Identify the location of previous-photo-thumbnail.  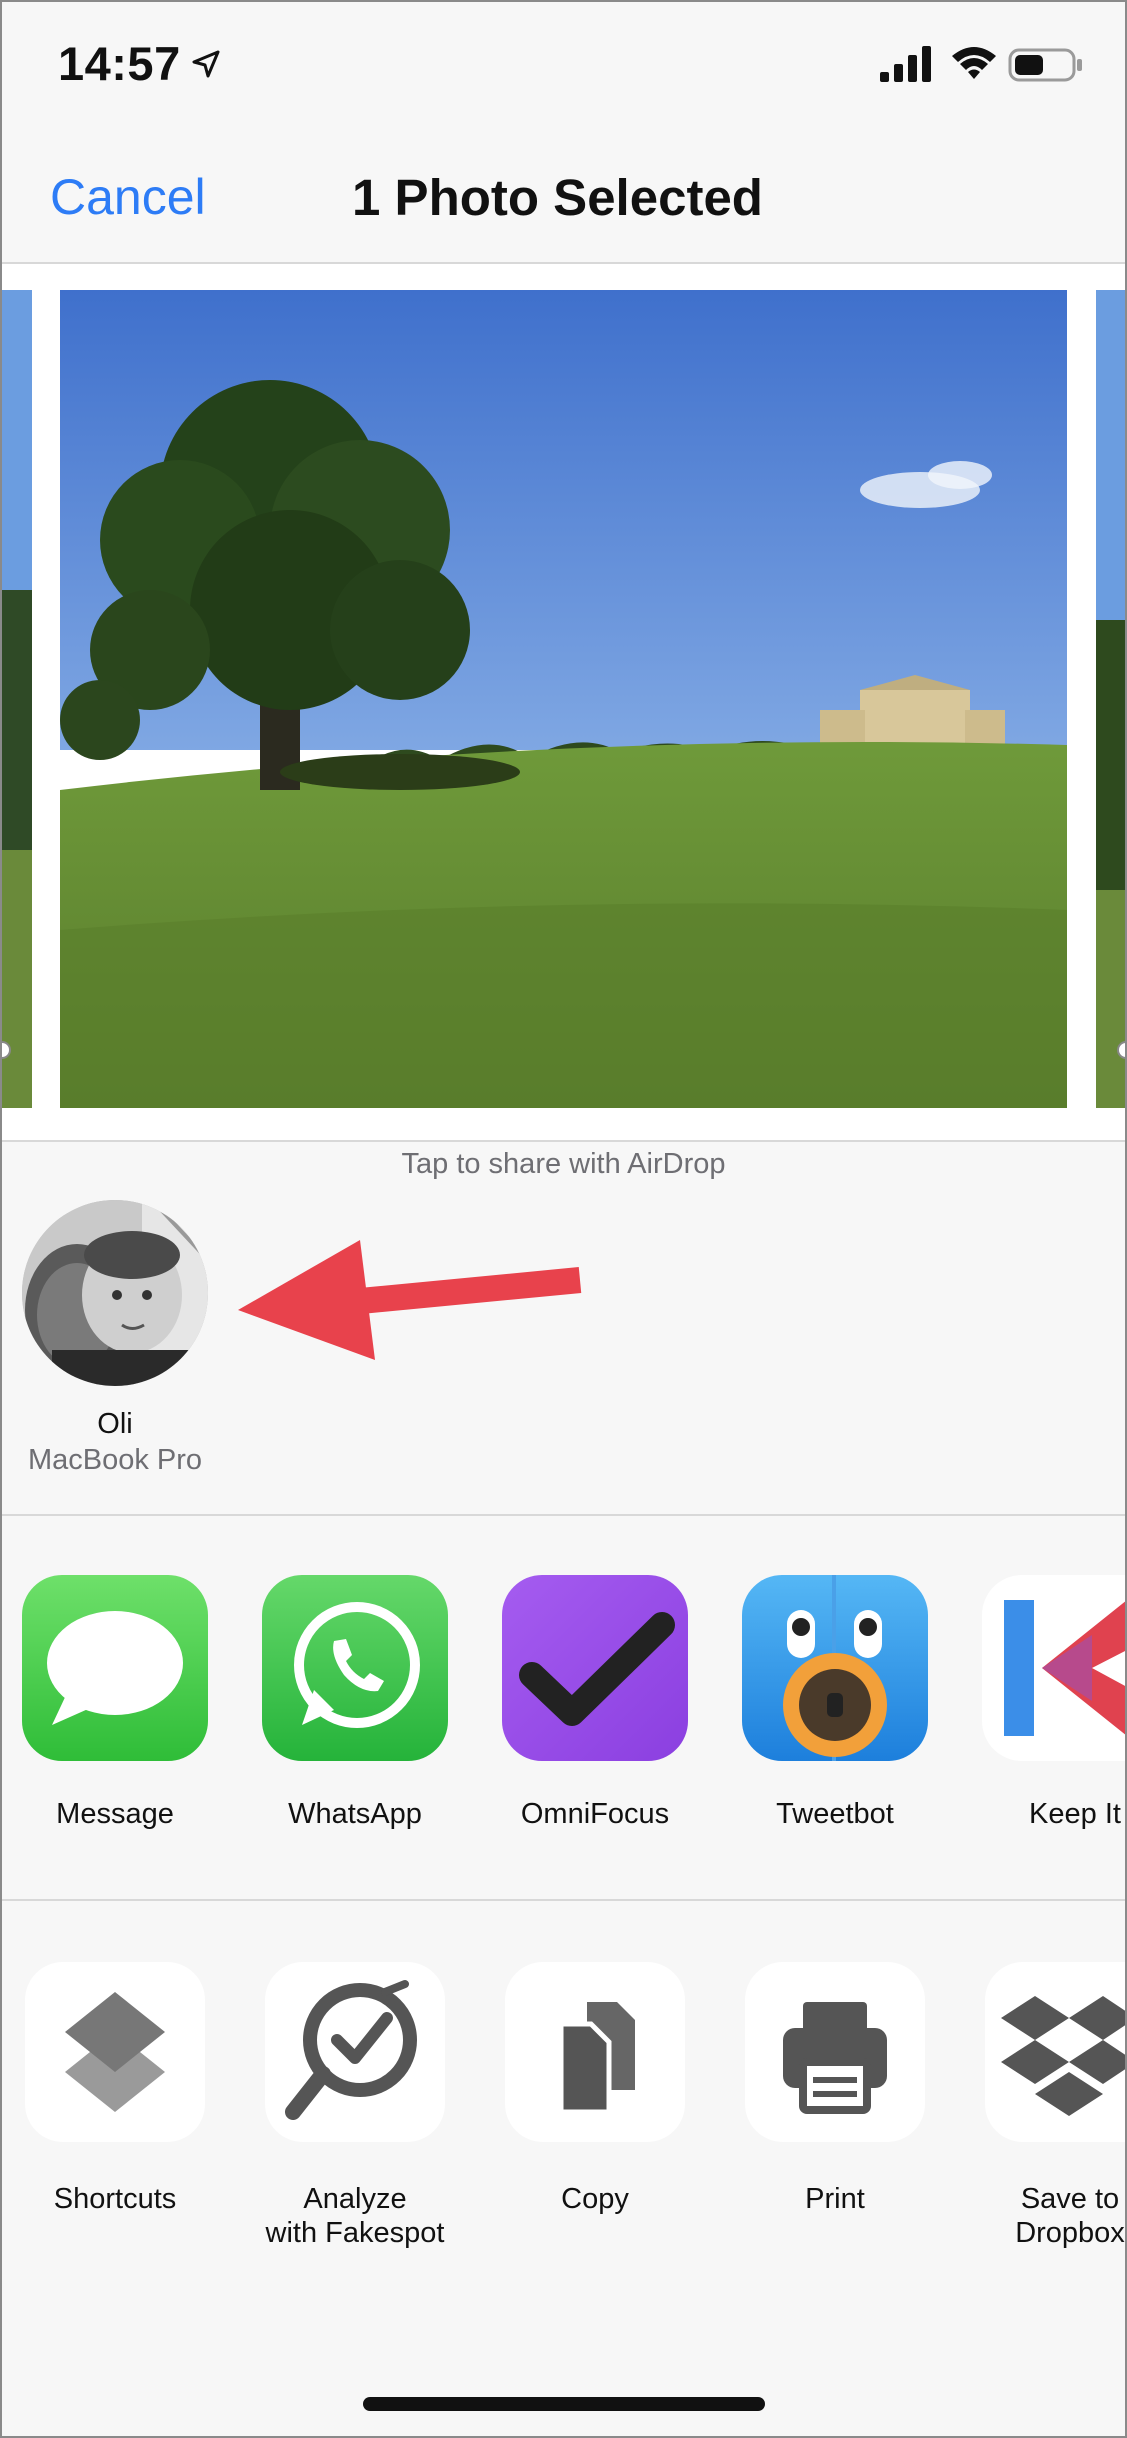
(16, 699).